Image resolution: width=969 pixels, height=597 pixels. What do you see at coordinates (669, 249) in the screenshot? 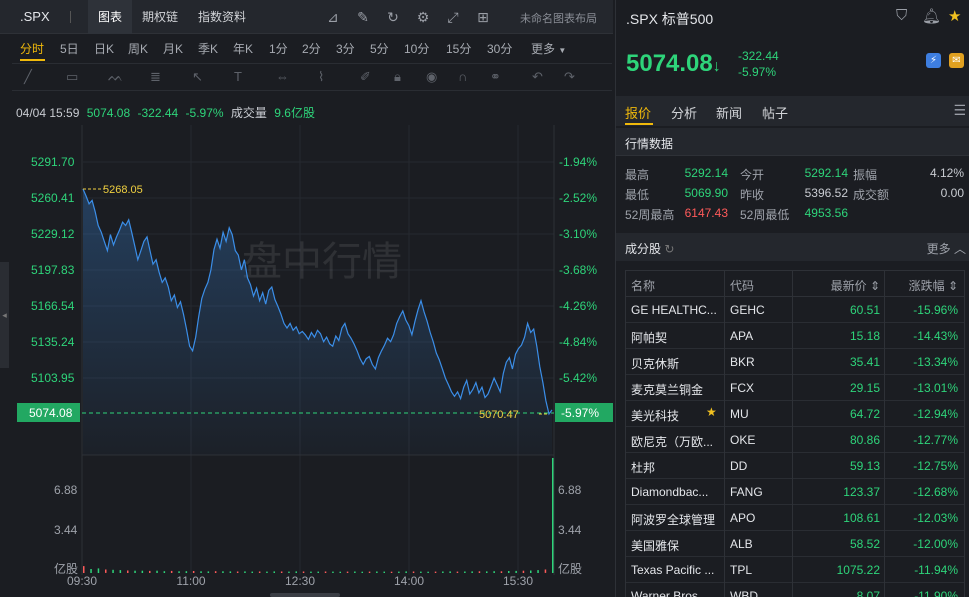
I see `refresh-icon: ↻` at bounding box center [669, 249].